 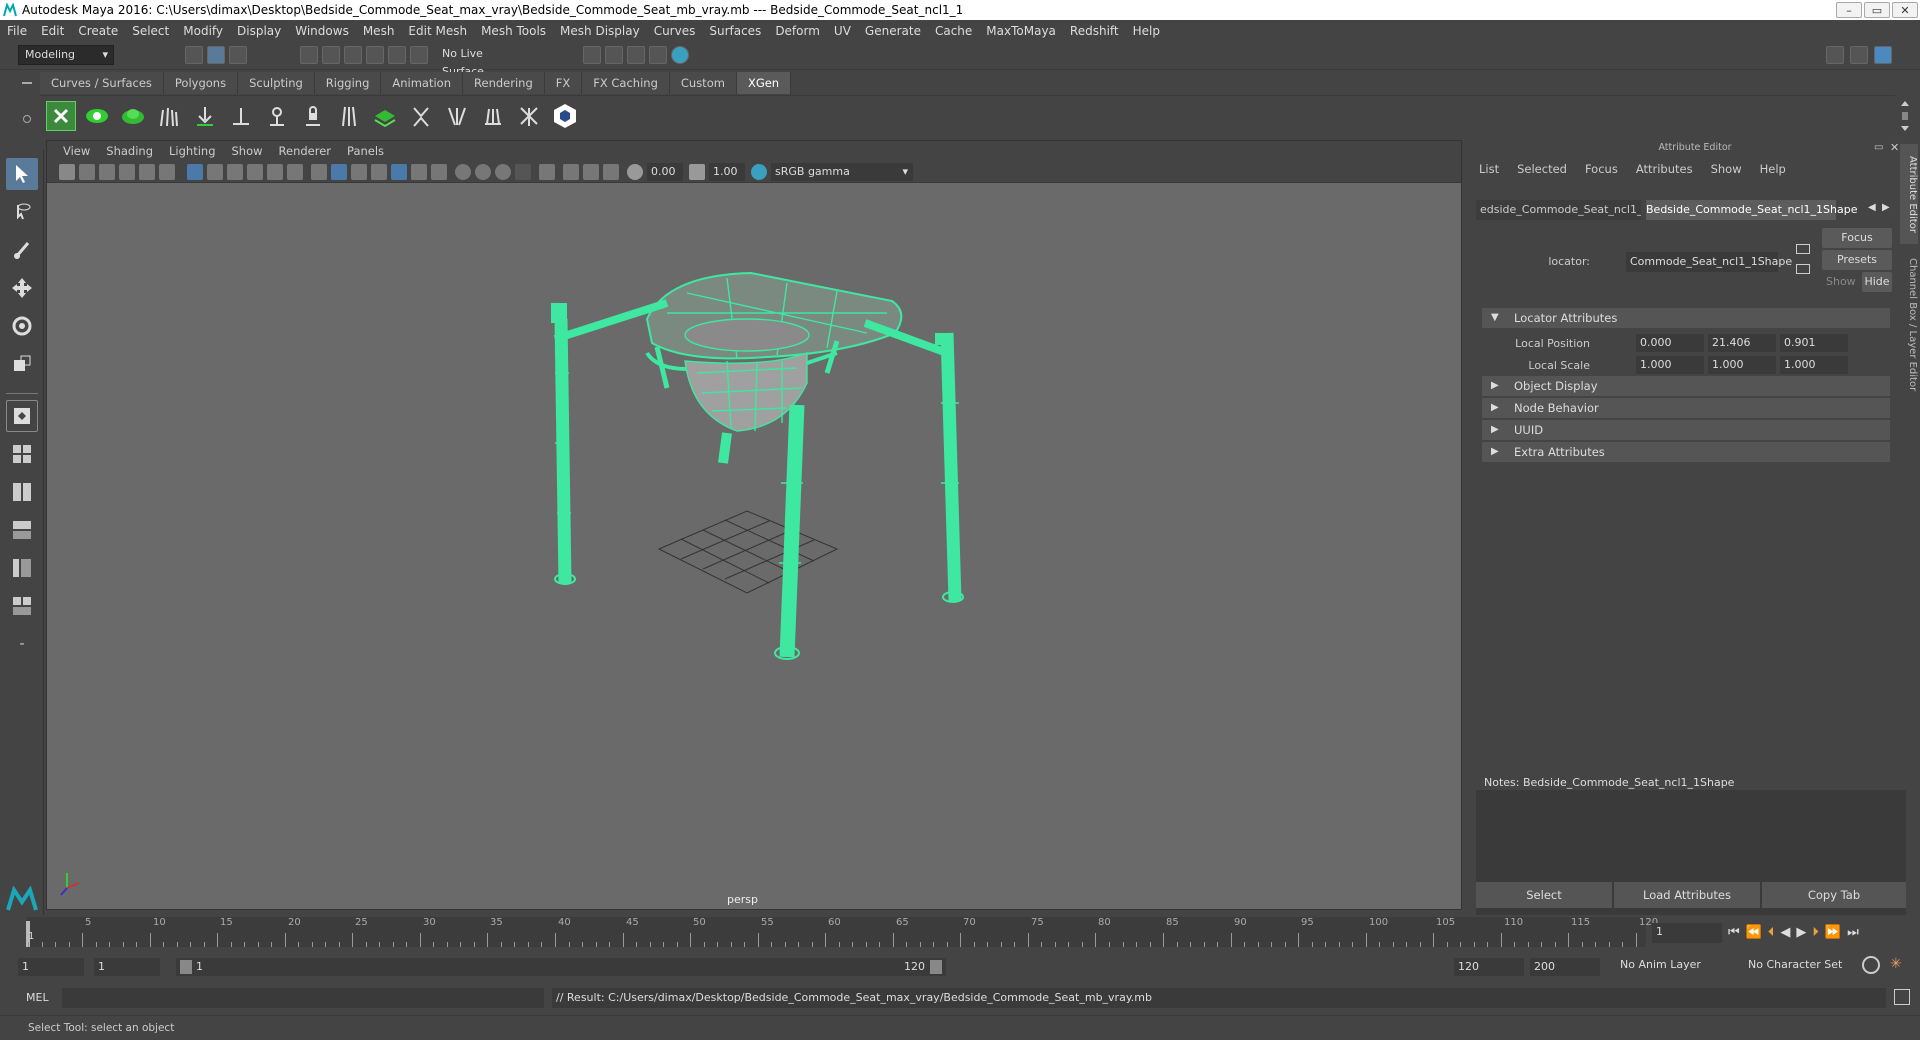 What do you see at coordinates (215, 172) in the screenshot?
I see `film-gate-icon` at bounding box center [215, 172].